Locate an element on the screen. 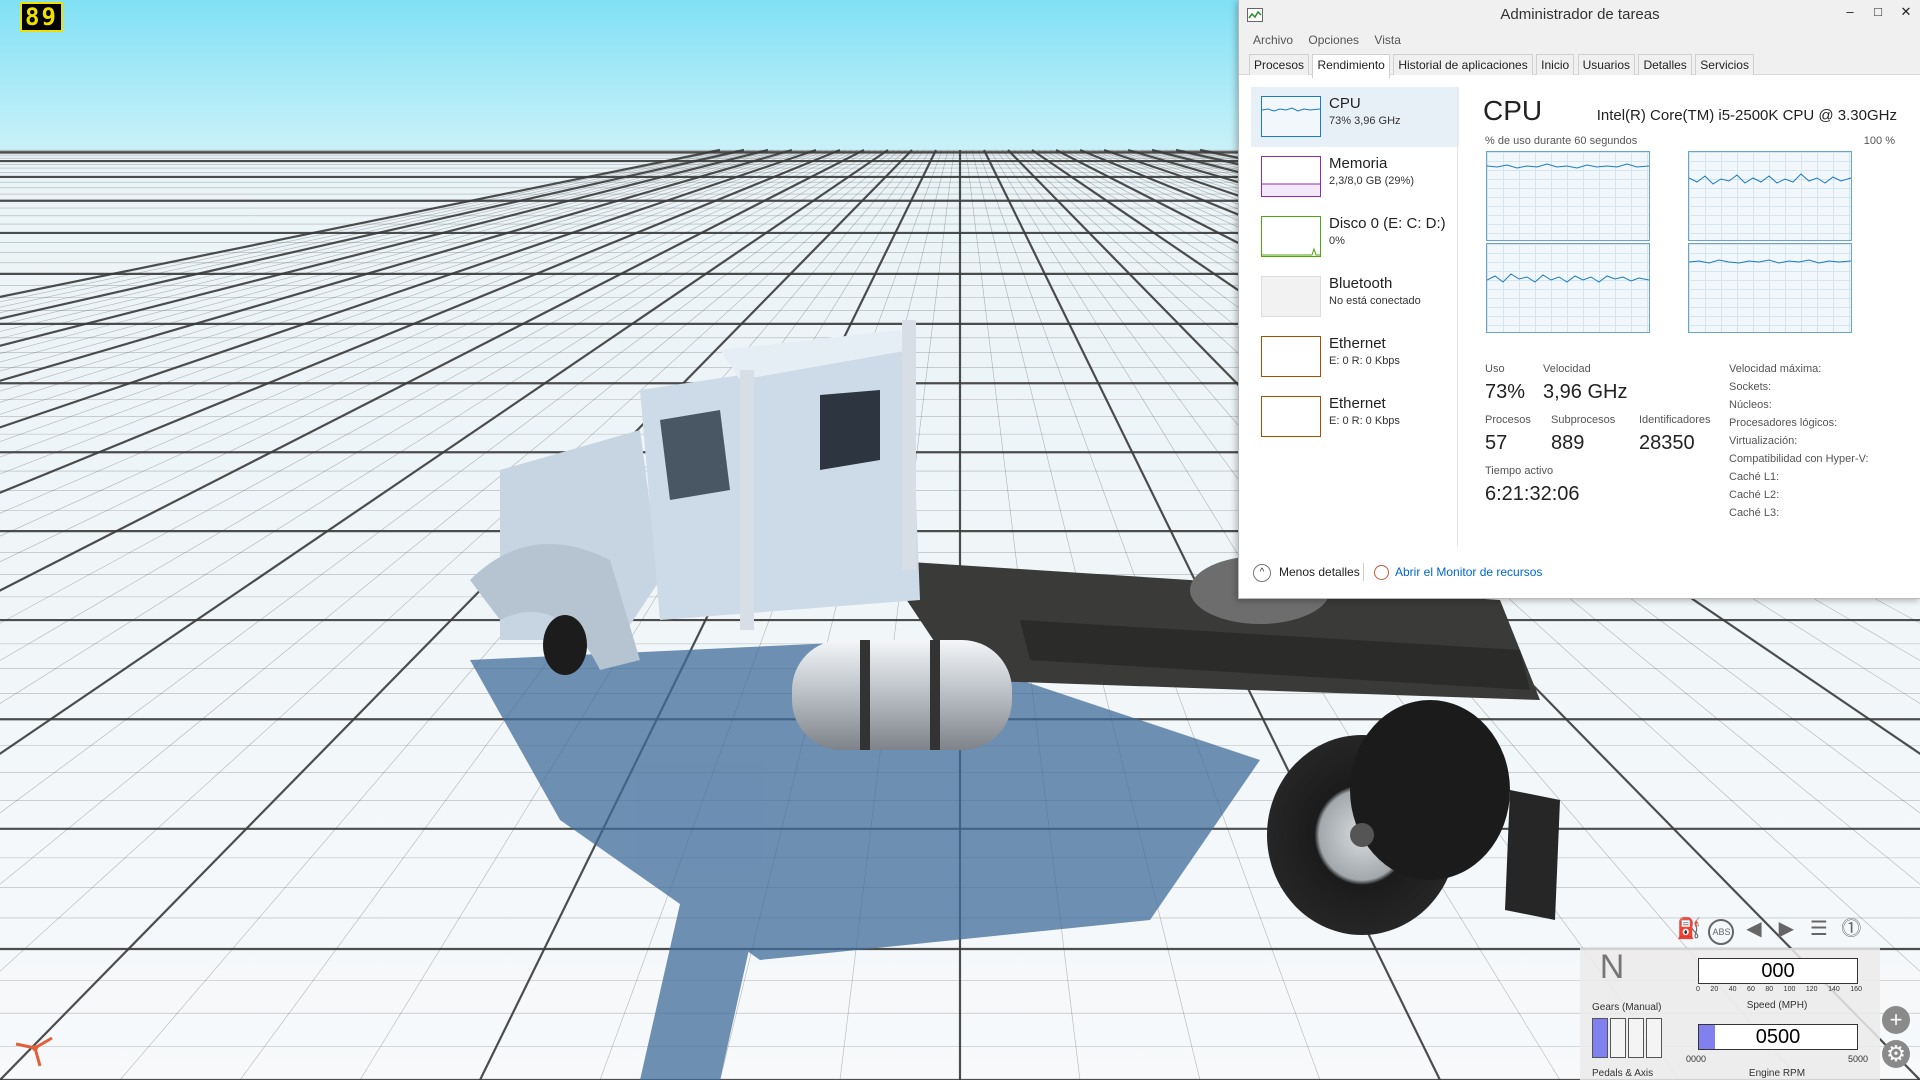  handles-value: 28350 is located at coordinates (1667, 443).